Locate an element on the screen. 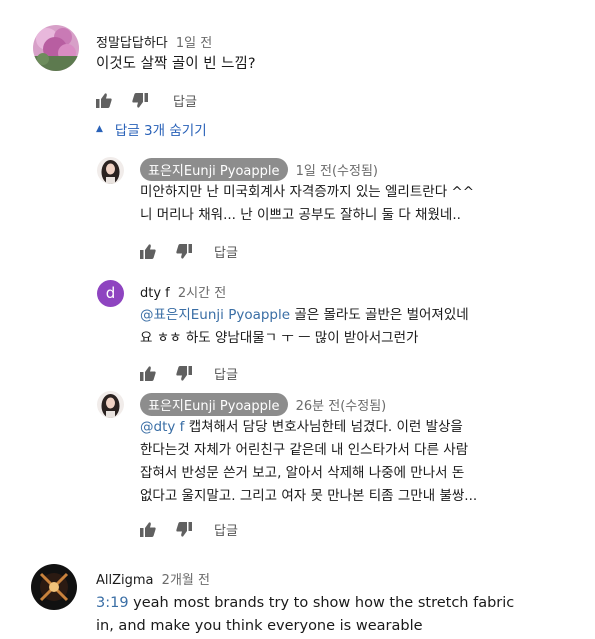 This screenshot has width=595, height=639. reply-time: 26분 전(수정됨) is located at coordinates (341, 406).